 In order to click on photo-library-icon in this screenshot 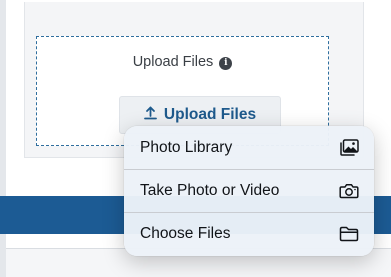, I will do `click(349, 147)`.